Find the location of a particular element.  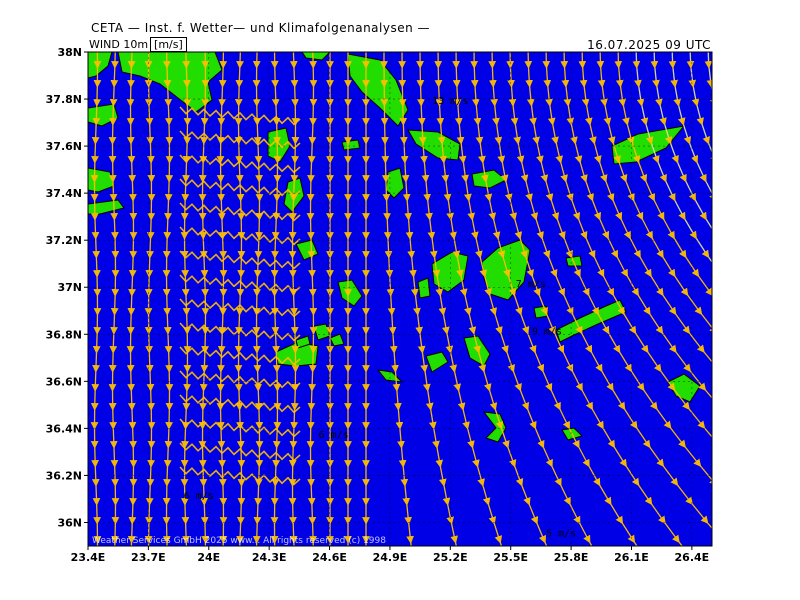

x-tick-label: 26.4E is located at coordinates (692, 557).